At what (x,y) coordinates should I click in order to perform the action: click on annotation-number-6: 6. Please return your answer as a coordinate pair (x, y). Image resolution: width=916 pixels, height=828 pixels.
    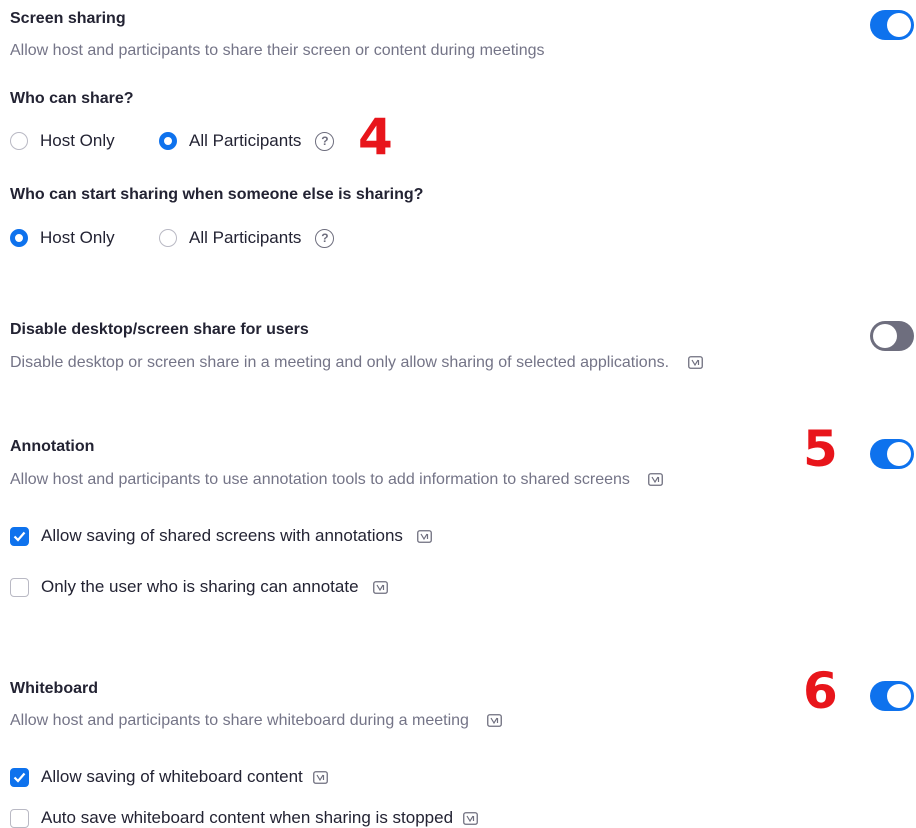
    Looking at the image, I should click on (820, 691).